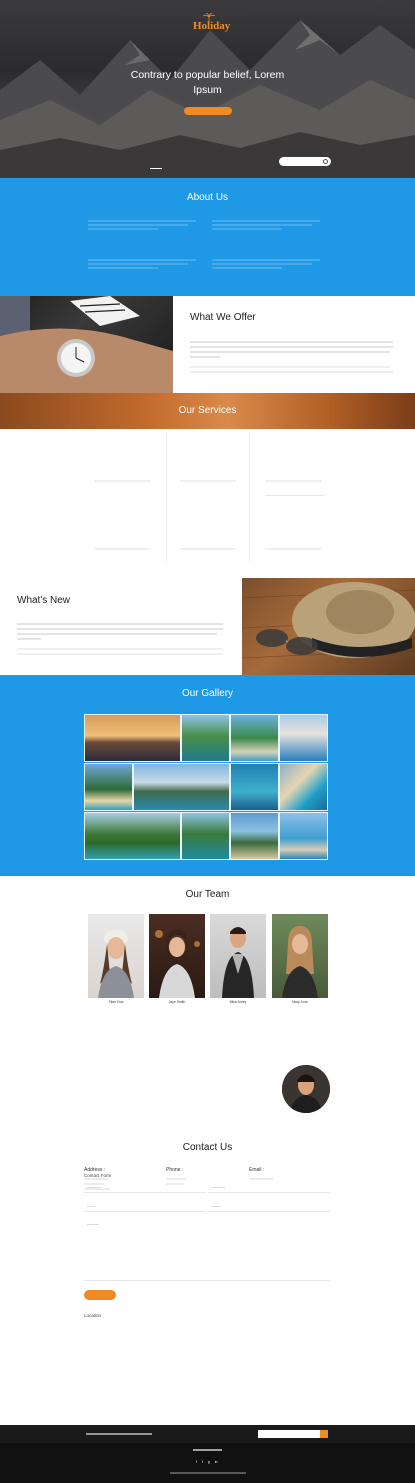 This screenshot has height=1483, width=415. I want to click on services-banner: Our Services, so click(207, 411).